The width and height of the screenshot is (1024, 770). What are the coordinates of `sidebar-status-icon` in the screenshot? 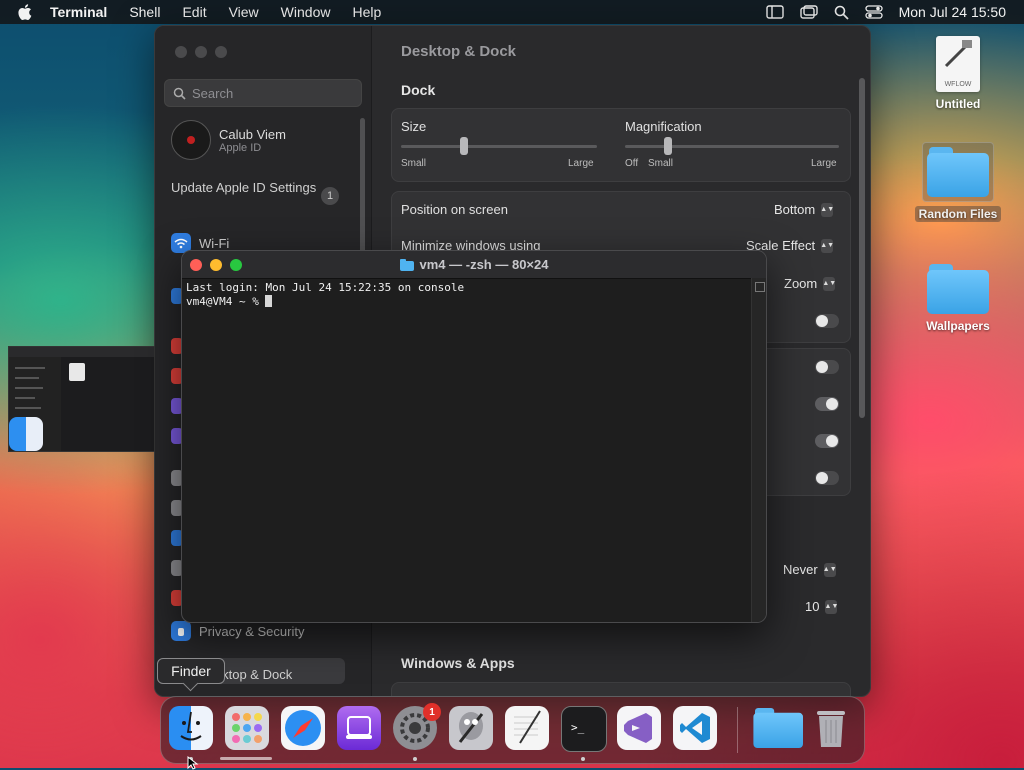 It's located at (774, 12).